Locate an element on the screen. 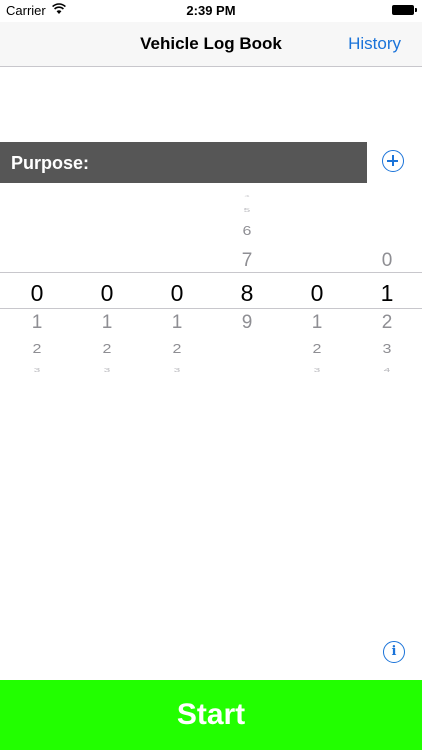 The height and width of the screenshot is (750, 422). odometer-digit-option: 5 is located at coordinates (247, 210).